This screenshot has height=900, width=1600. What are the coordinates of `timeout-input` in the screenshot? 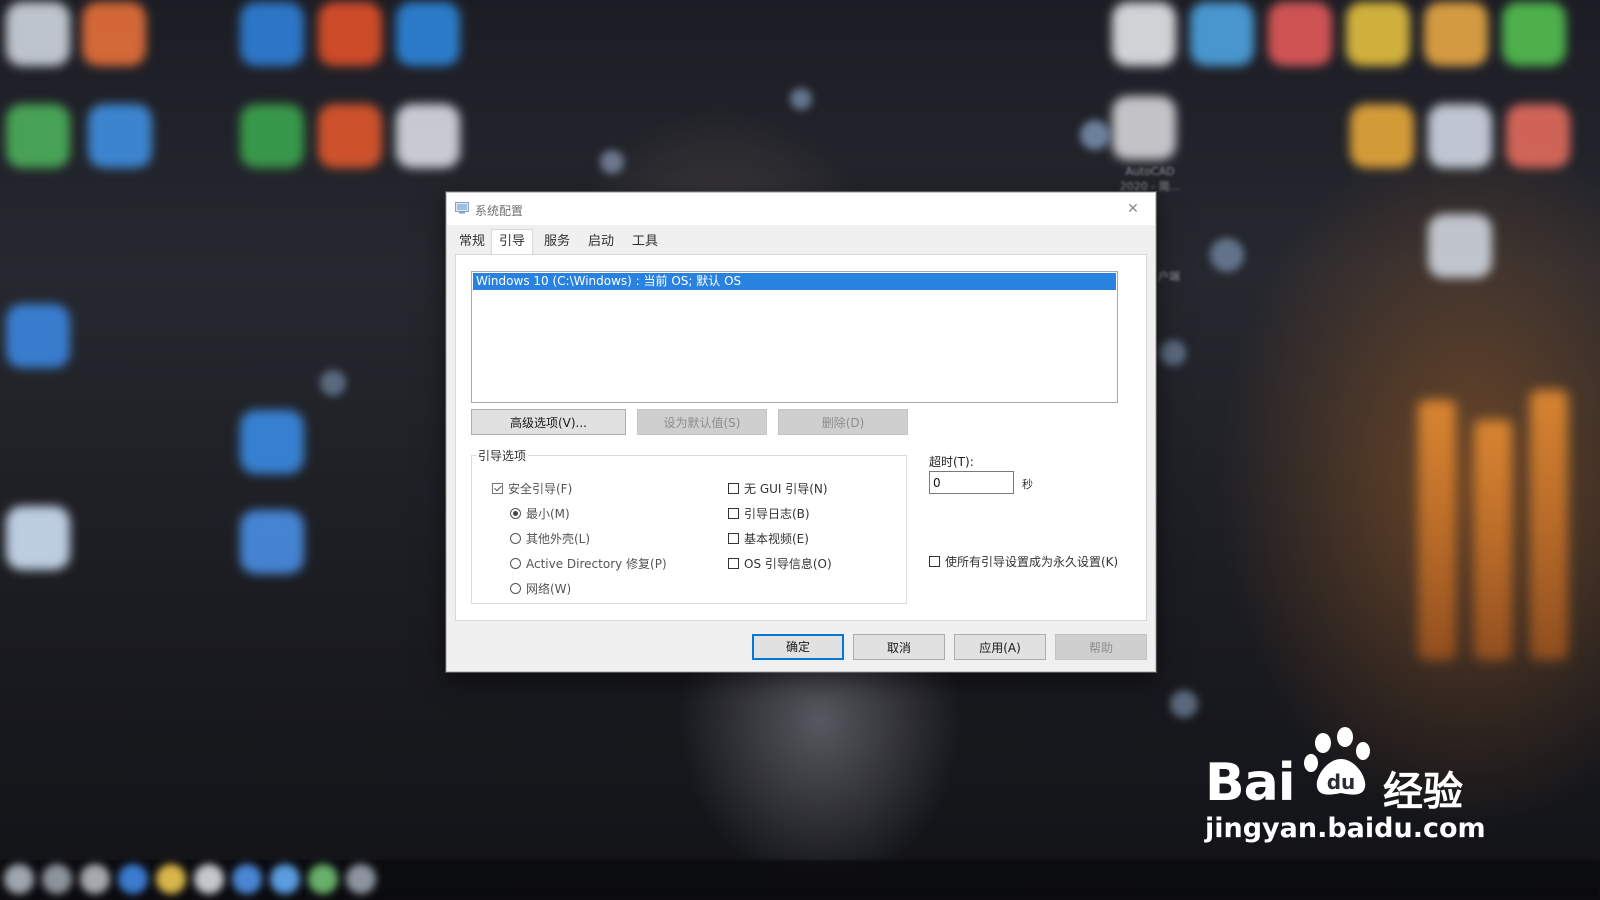 It's located at (971, 482).